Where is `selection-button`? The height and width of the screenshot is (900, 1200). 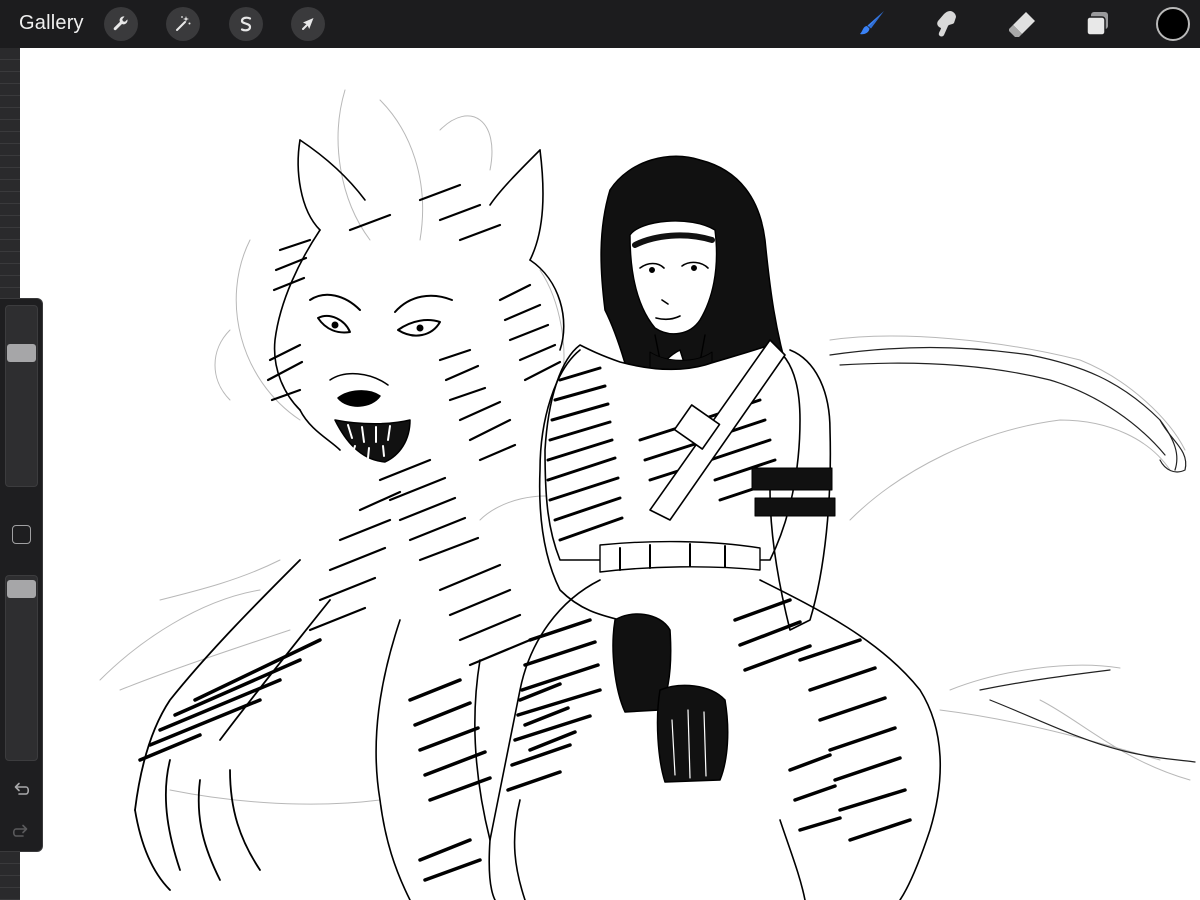 selection-button is located at coordinates (246, 24).